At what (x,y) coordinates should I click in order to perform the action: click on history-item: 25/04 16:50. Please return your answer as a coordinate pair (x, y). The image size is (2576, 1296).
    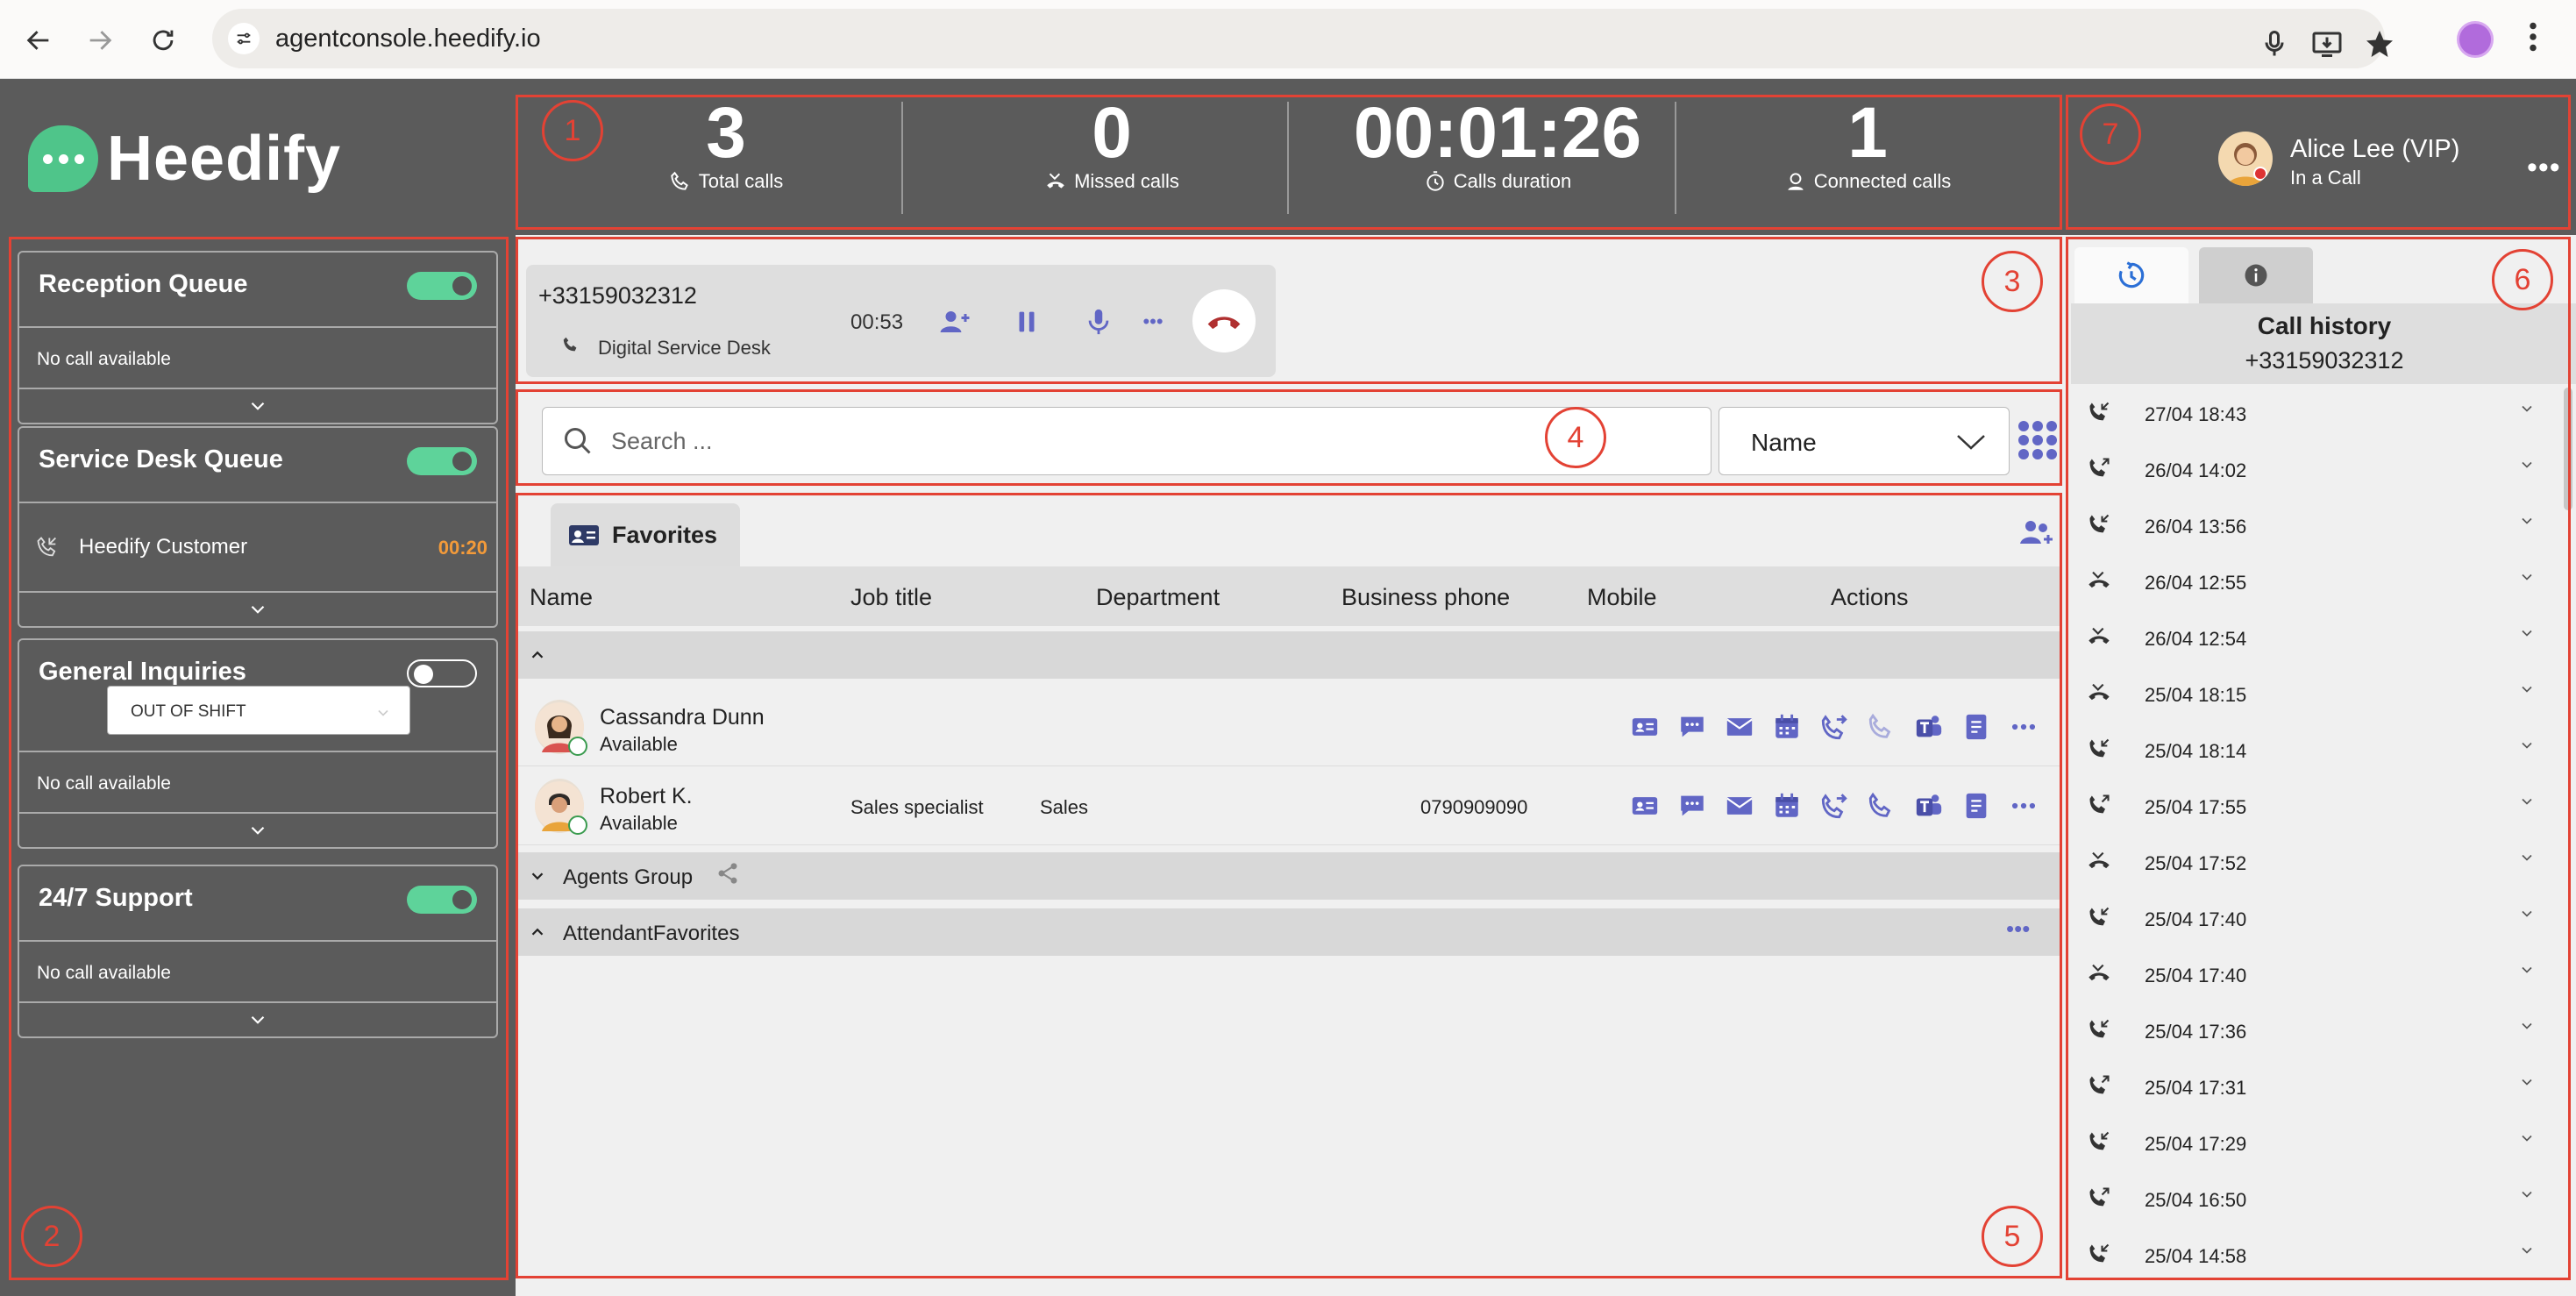
    Looking at the image, I should click on (2314, 1198).